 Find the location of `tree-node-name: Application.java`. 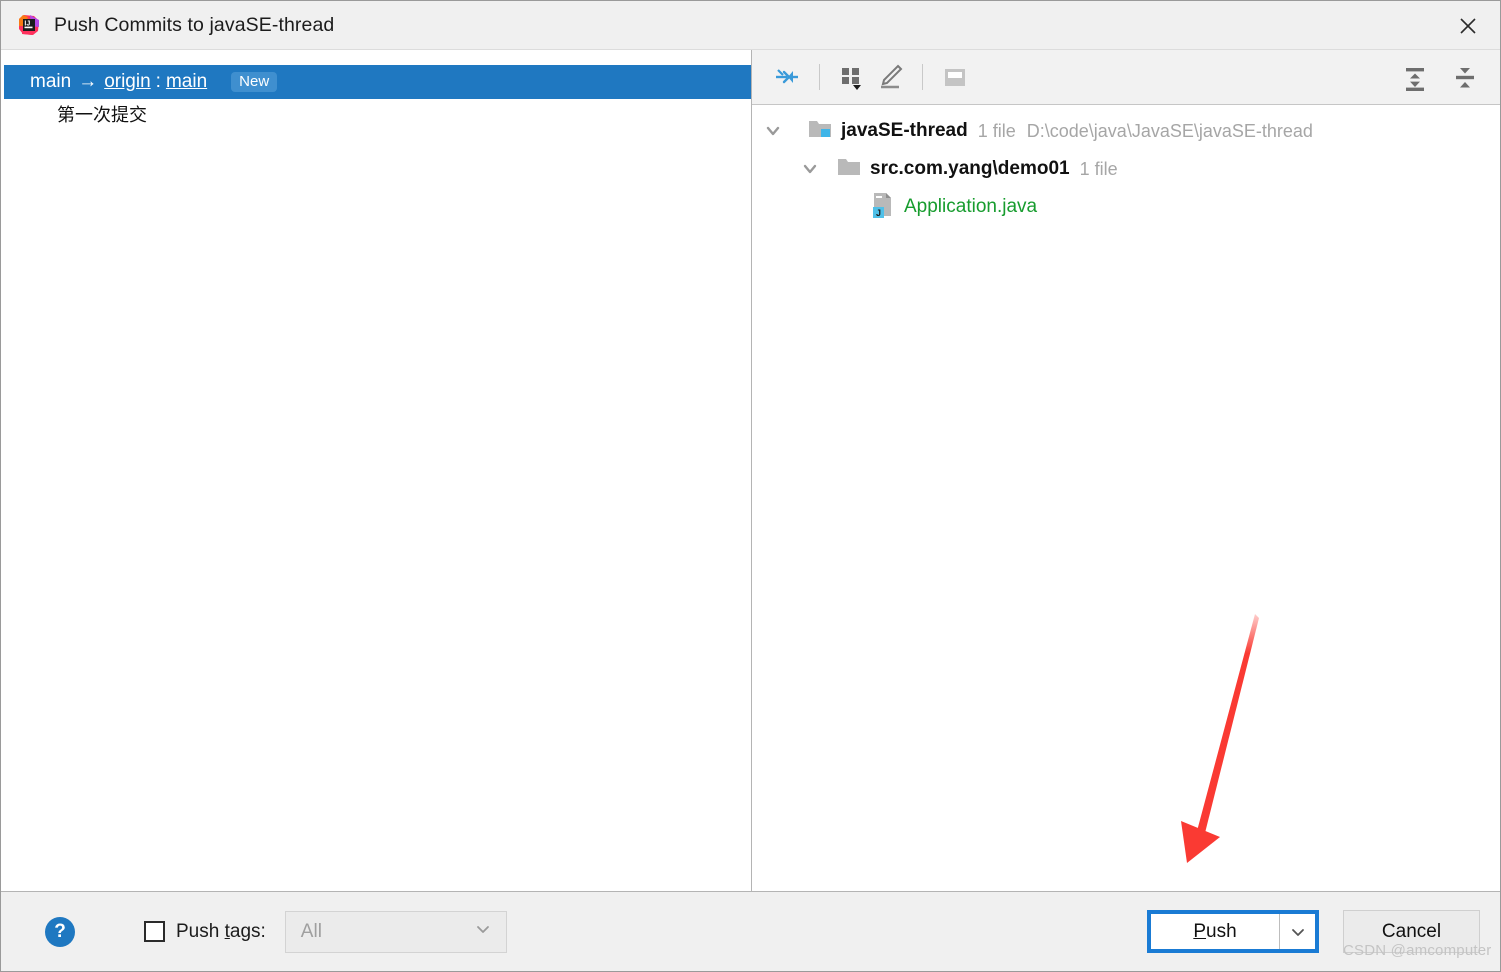

tree-node-name: Application.java is located at coordinates (971, 206).